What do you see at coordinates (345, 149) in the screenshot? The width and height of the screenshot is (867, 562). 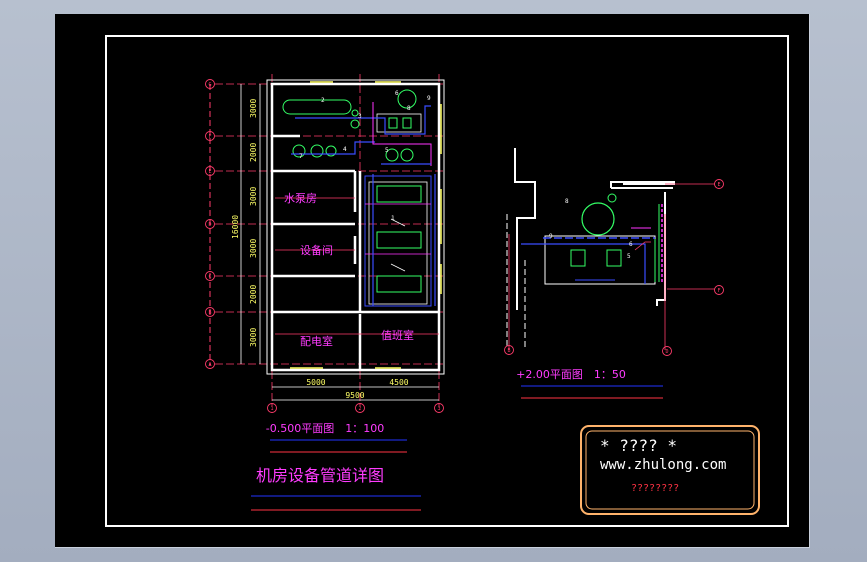 I see `equipment-tag: 4` at bounding box center [345, 149].